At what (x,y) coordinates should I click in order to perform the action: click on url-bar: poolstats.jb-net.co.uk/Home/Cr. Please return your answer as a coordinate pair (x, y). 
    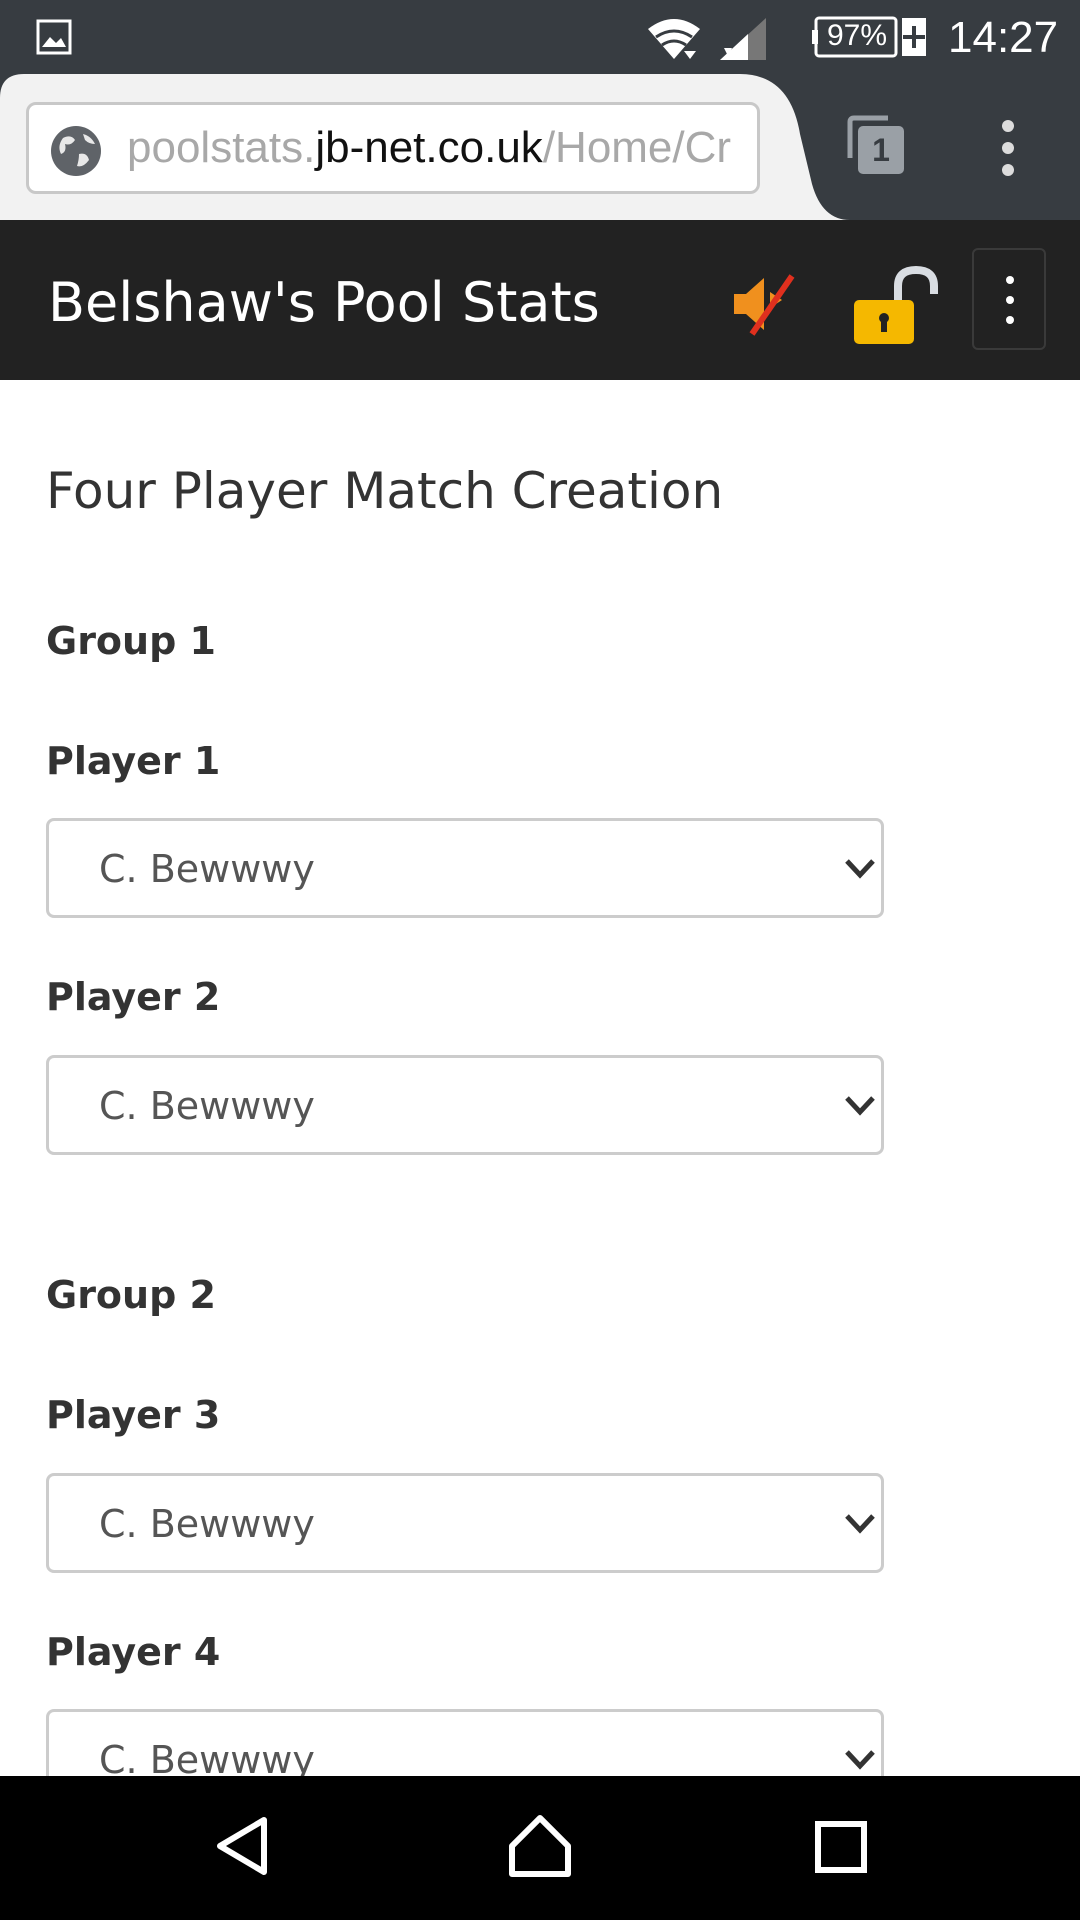
    Looking at the image, I should click on (393, 148).